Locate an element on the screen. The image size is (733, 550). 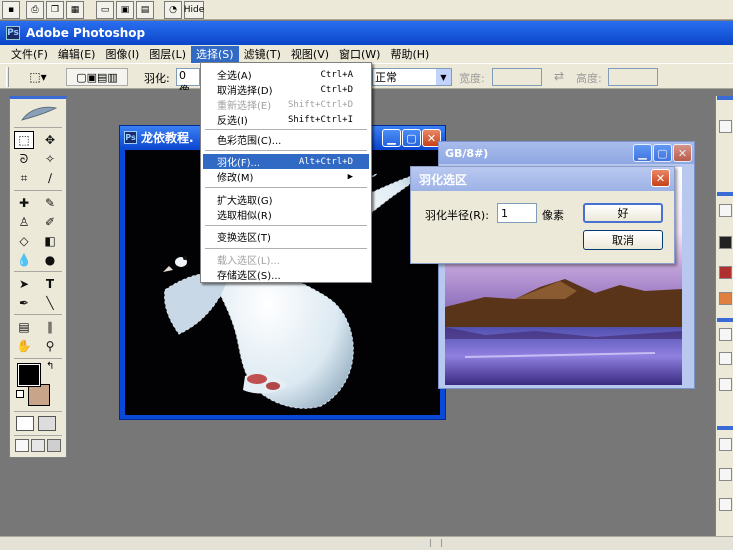
notes-tool-icon: ▤ is located at coordinates (24, 327).